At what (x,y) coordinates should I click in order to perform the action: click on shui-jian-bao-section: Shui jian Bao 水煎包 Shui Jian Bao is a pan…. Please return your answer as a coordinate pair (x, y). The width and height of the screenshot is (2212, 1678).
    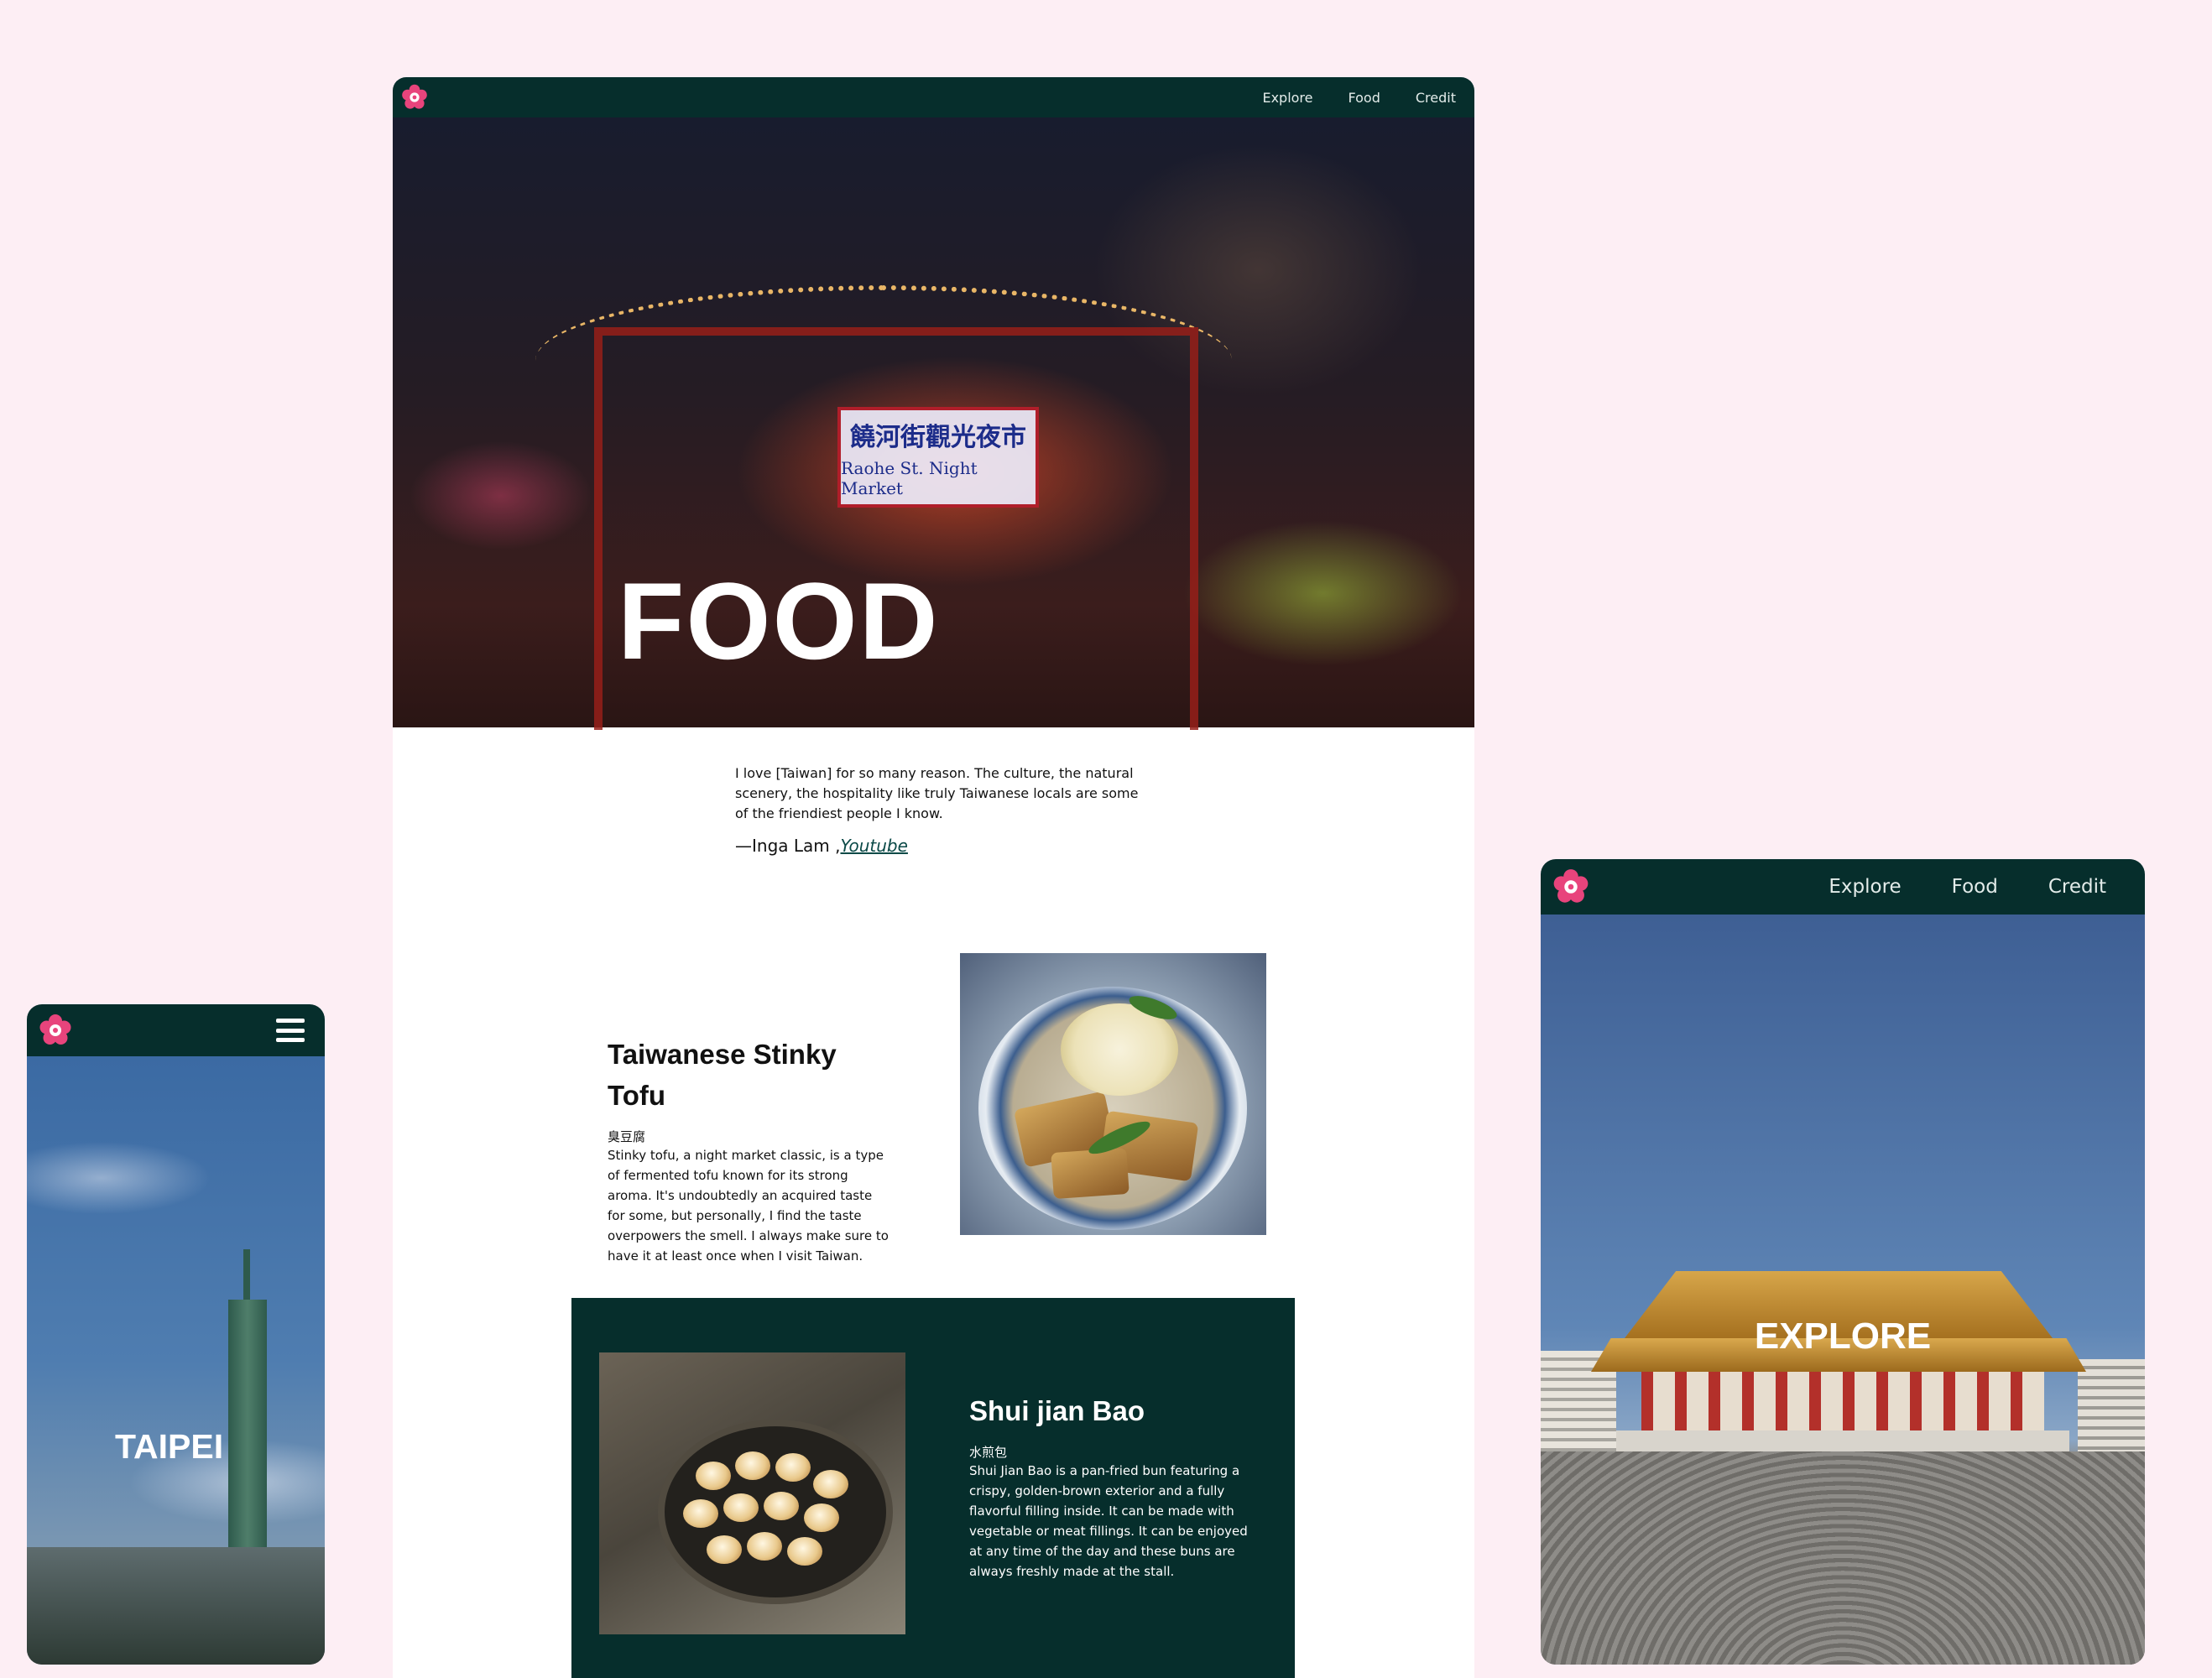
    Looking at the image, I should click on (933, 1488).